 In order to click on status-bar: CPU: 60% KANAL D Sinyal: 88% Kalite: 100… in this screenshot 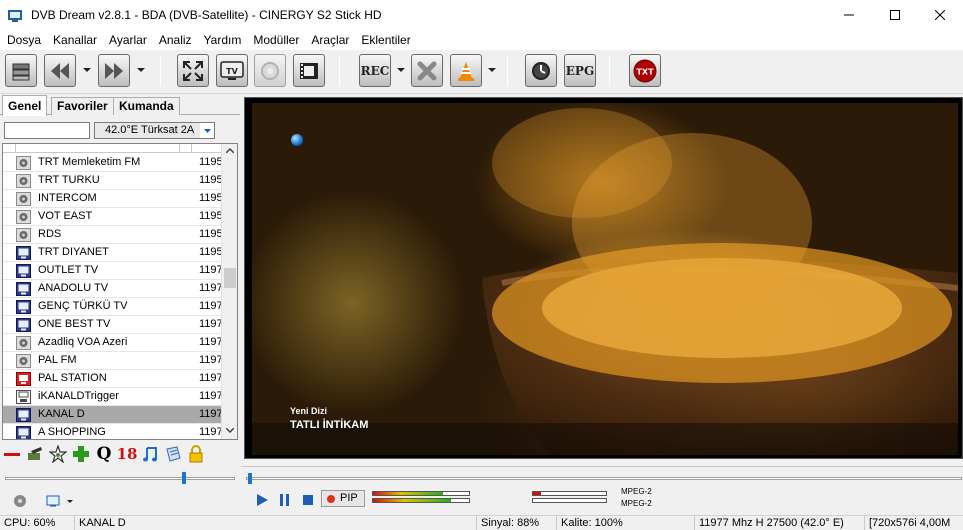, I will do `click(481, 522)`.